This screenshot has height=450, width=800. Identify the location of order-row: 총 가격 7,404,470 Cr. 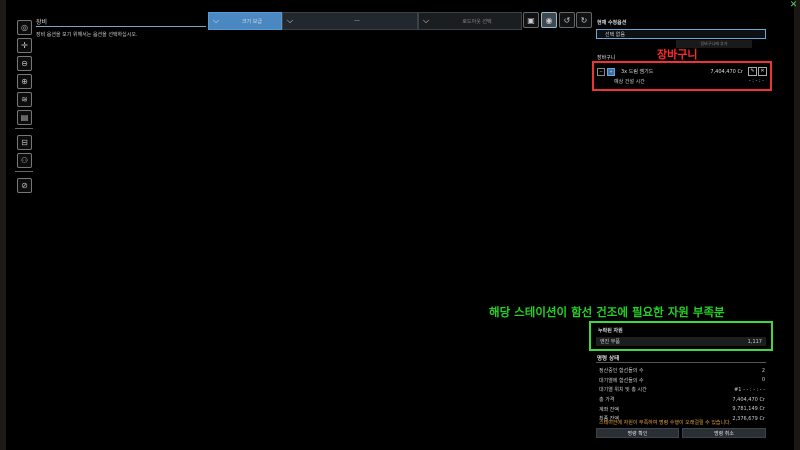
(682, 400).